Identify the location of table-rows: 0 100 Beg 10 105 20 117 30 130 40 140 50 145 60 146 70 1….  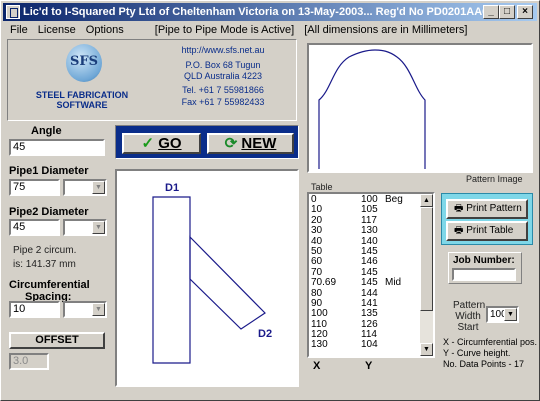
(366, 272).